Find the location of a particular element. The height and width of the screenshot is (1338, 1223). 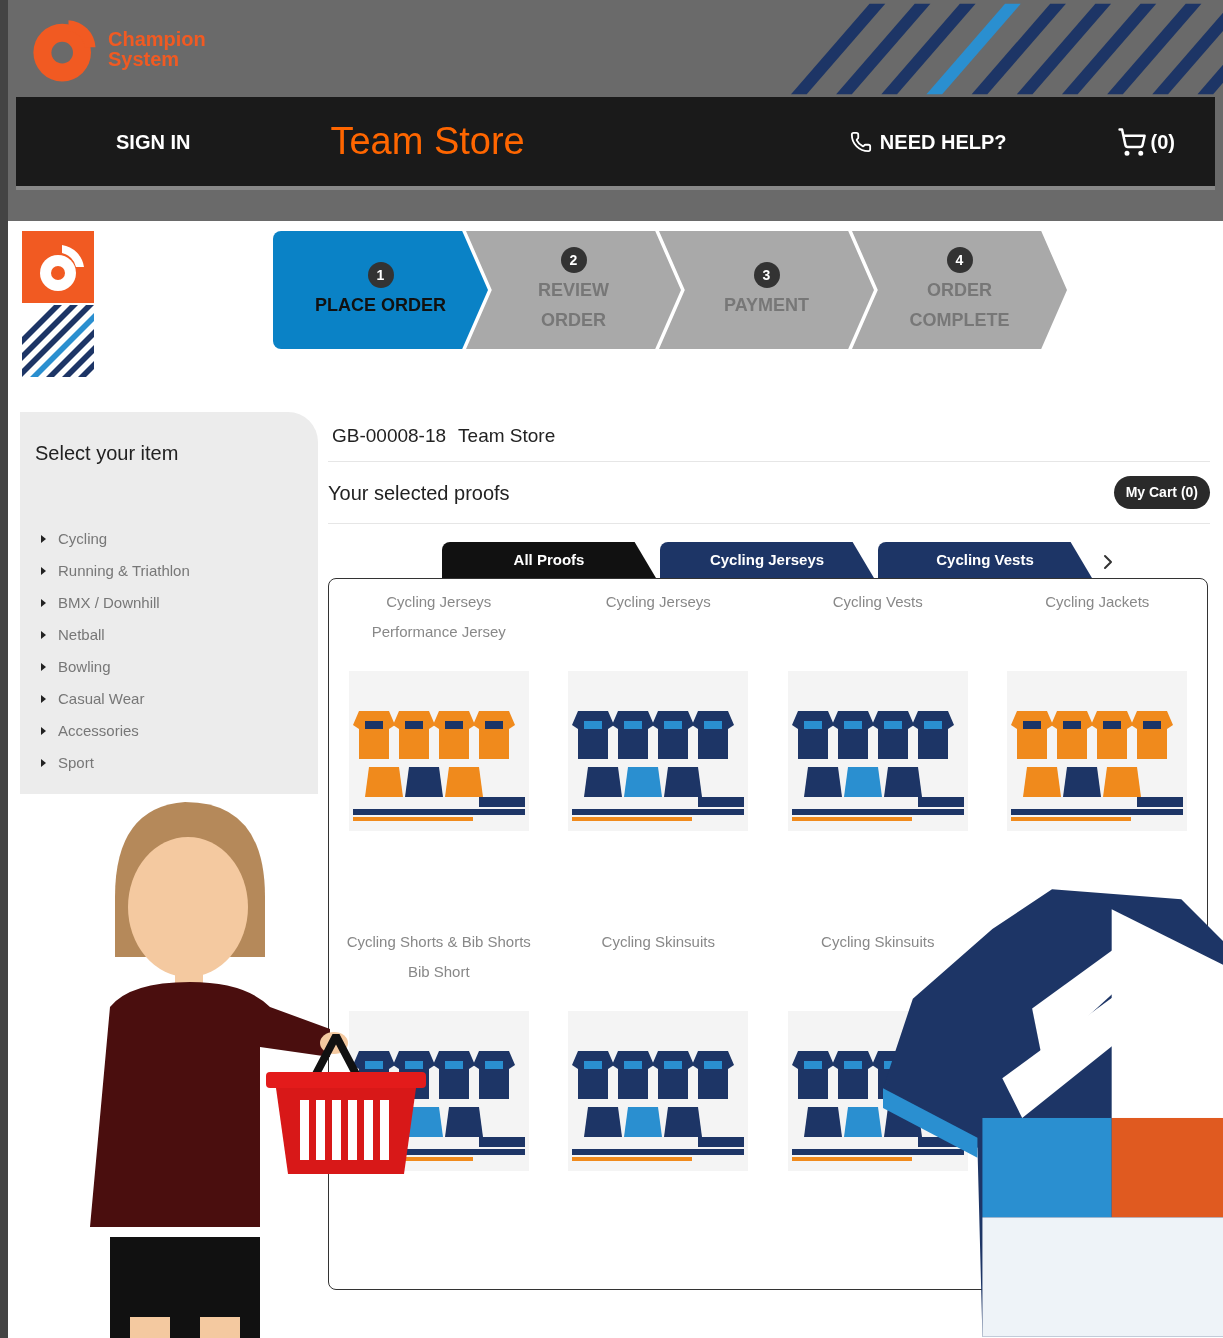

filter-tab: Cycling Vests is located at coordinates (985, 560).